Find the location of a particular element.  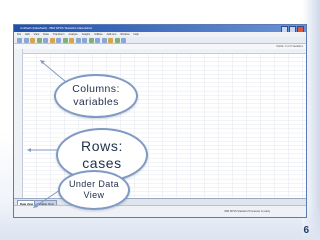

callout-under-line2: View is located at coordinates (94, 195).